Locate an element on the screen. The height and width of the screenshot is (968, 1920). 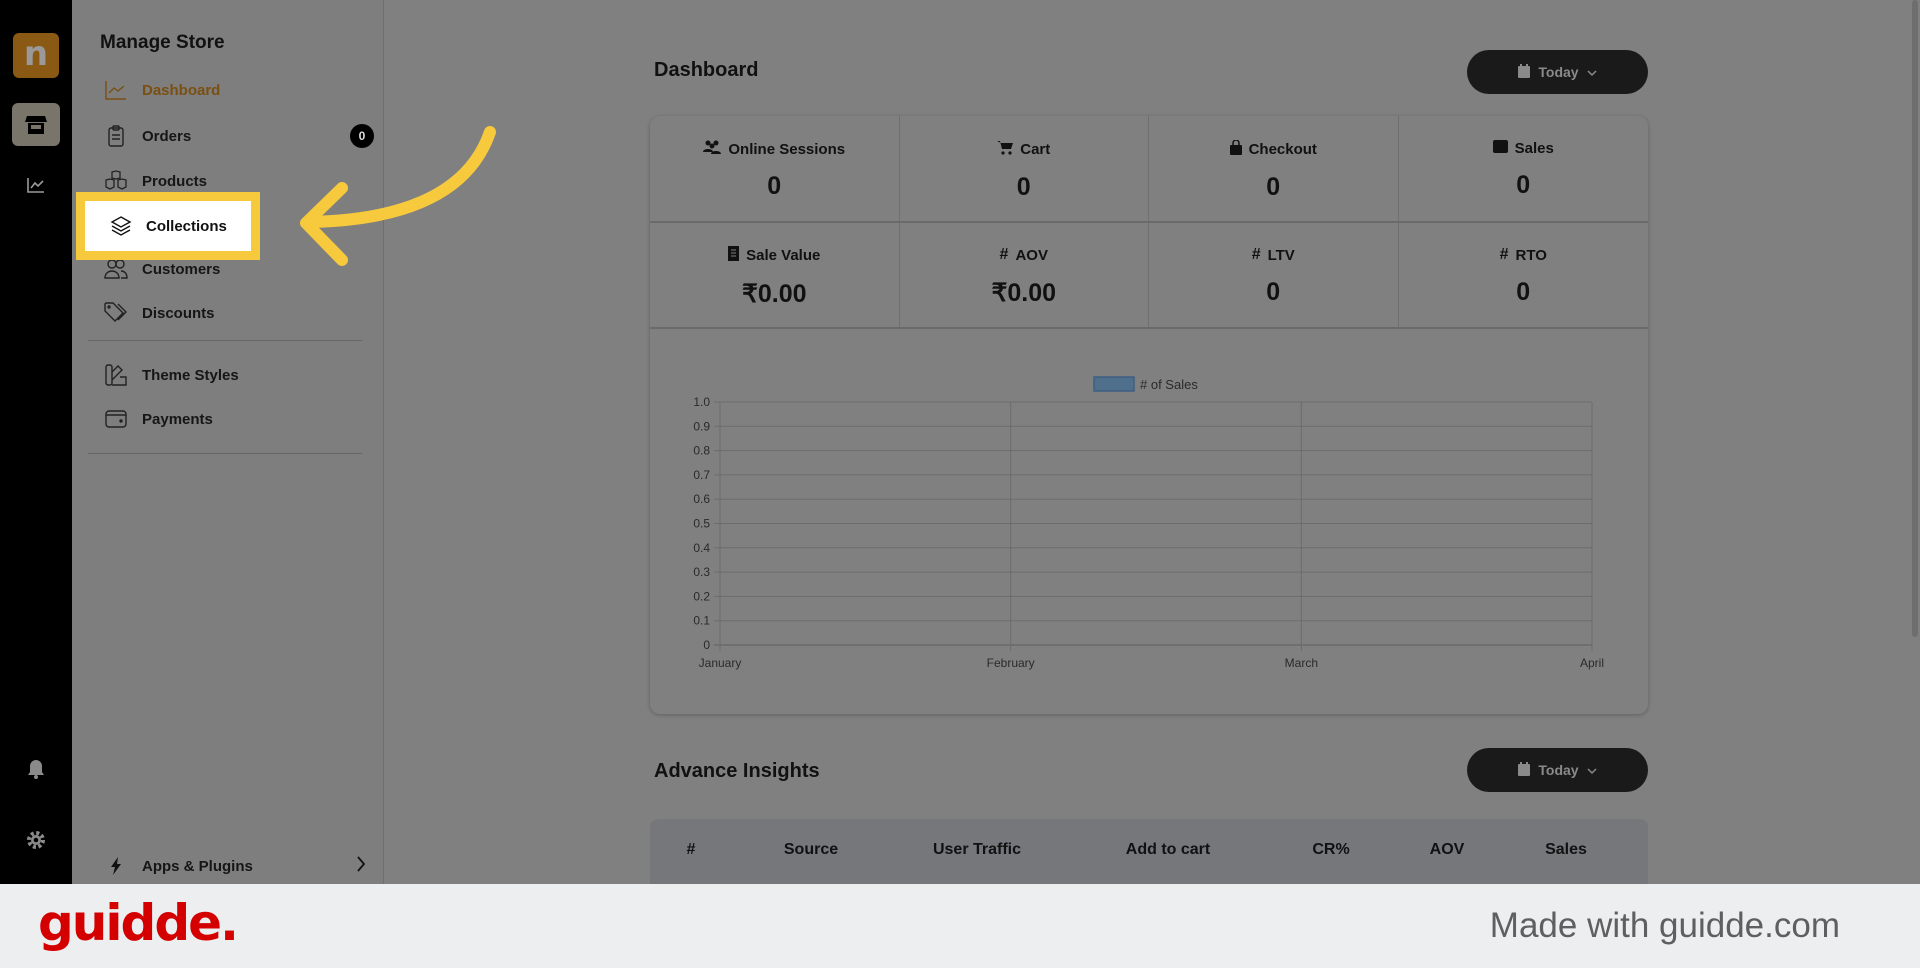
stat-label: Sales is located at coordinates (1534, 148).